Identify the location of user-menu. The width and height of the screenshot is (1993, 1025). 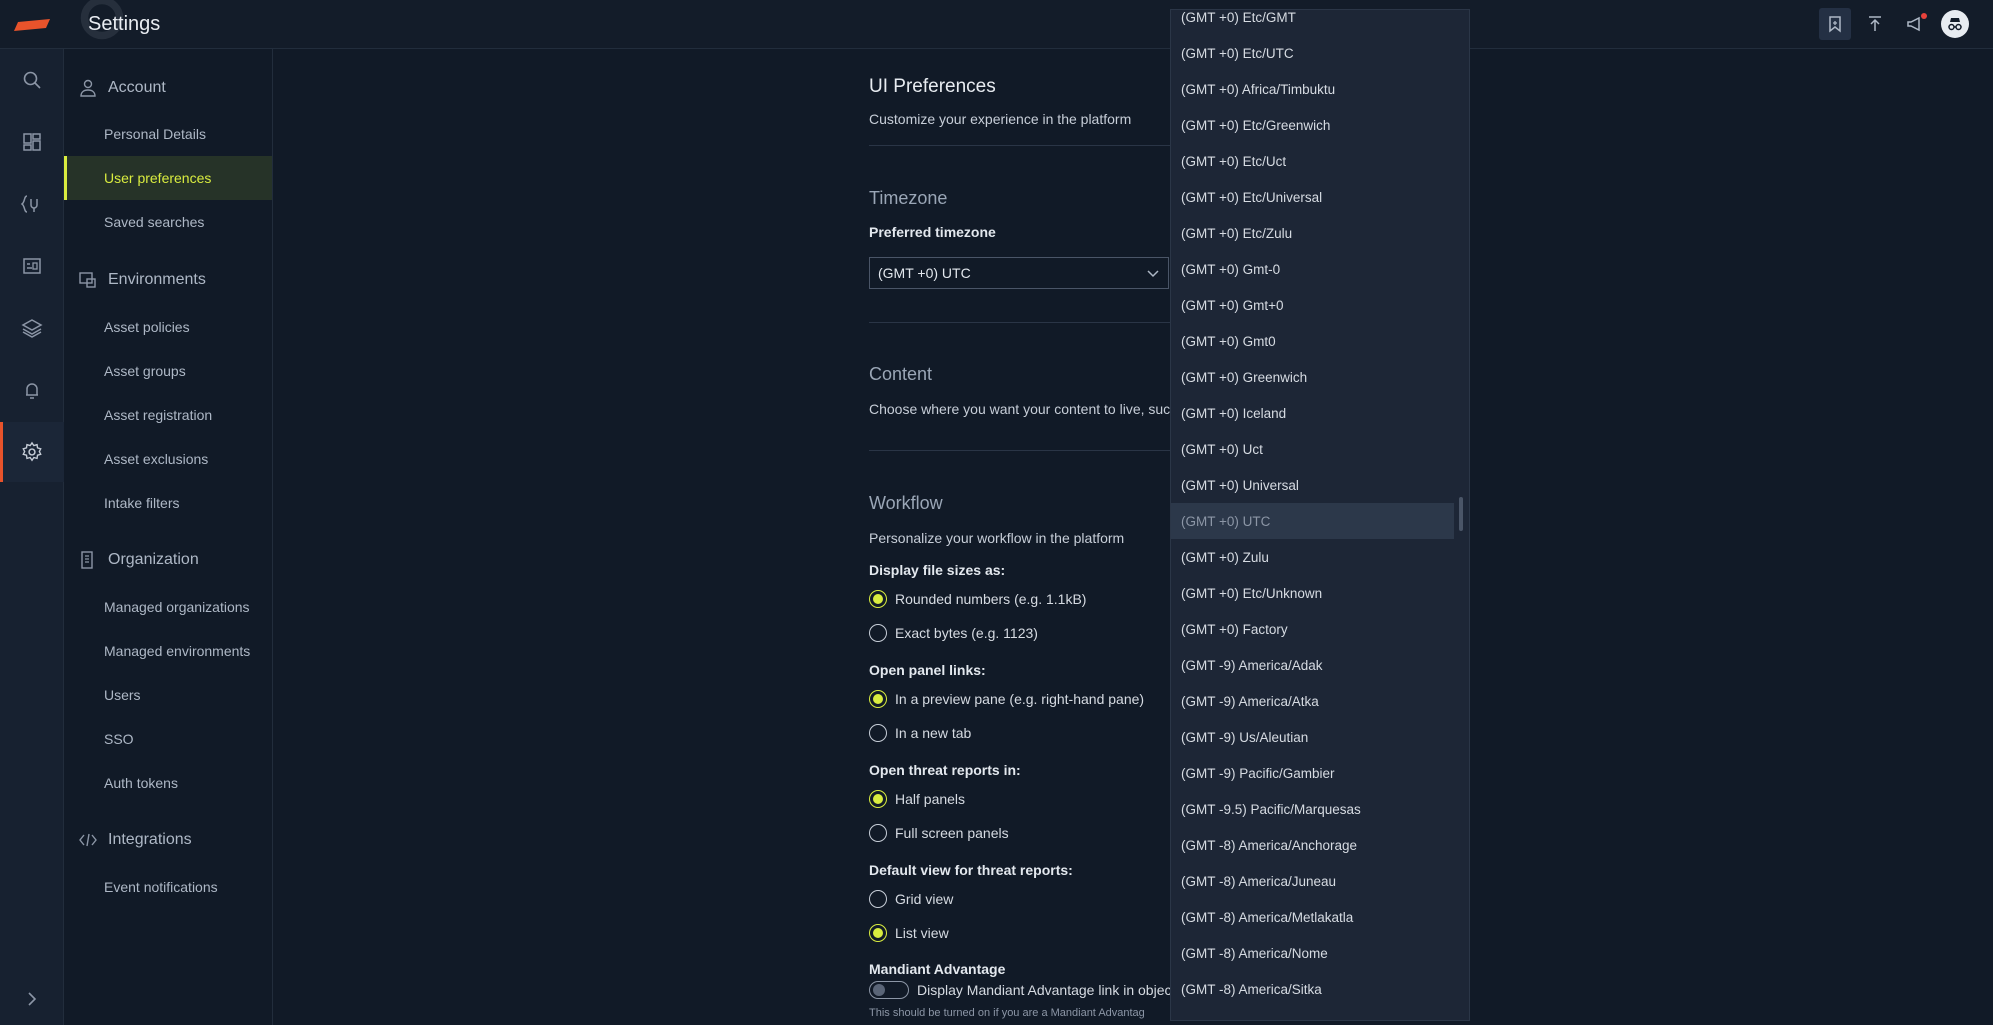
(1955, 24).